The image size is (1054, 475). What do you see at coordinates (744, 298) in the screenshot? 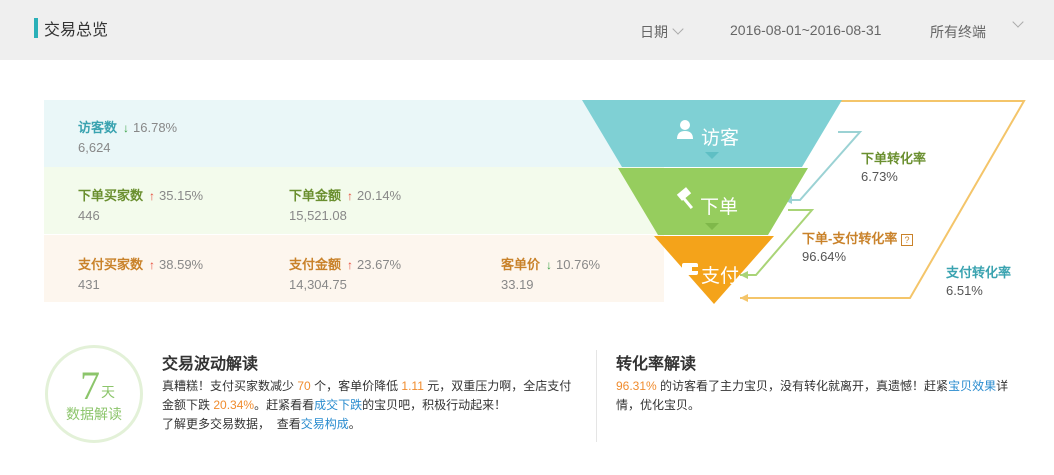
I see `pay-rate-arrowhead` at bounding box center [744, 298].